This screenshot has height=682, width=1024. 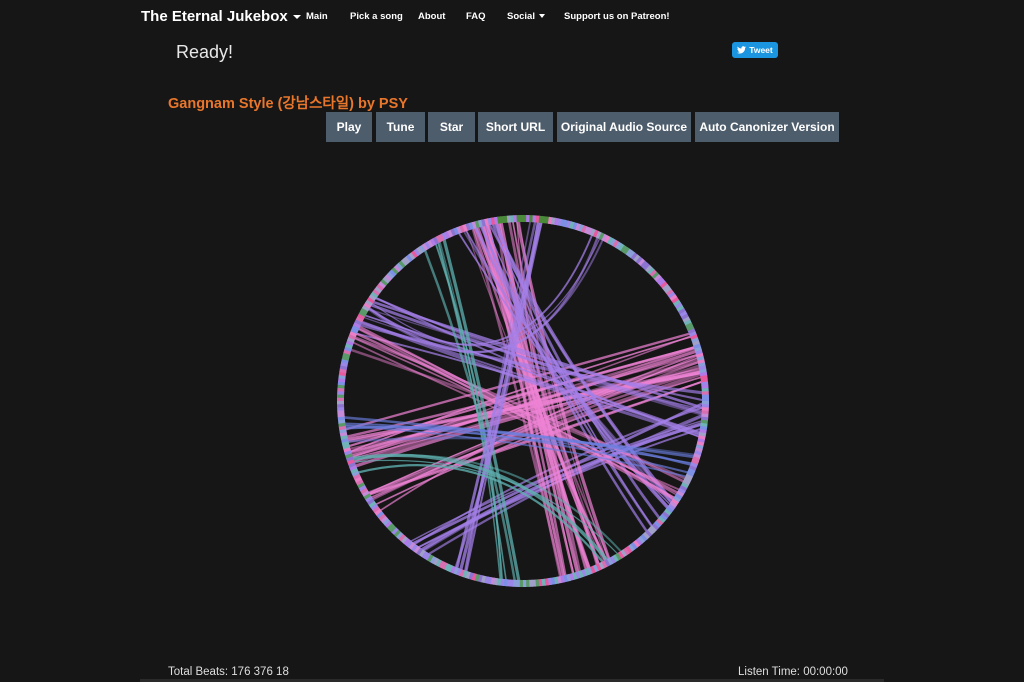 I want to click on twitter-bird-icon, so click(x=742, y=50).